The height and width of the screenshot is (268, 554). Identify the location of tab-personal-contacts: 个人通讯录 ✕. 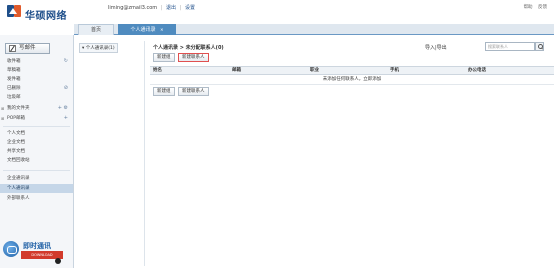
(147, 29).